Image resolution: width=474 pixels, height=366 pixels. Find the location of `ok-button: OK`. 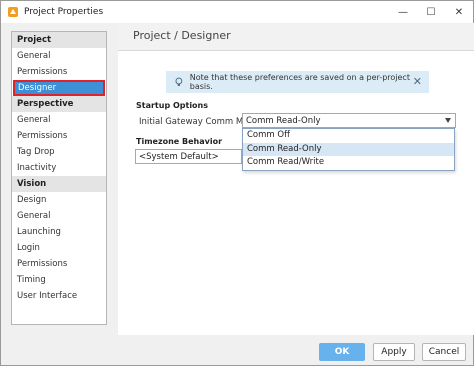

ok-button: OK is located at coordinates (342, 352).